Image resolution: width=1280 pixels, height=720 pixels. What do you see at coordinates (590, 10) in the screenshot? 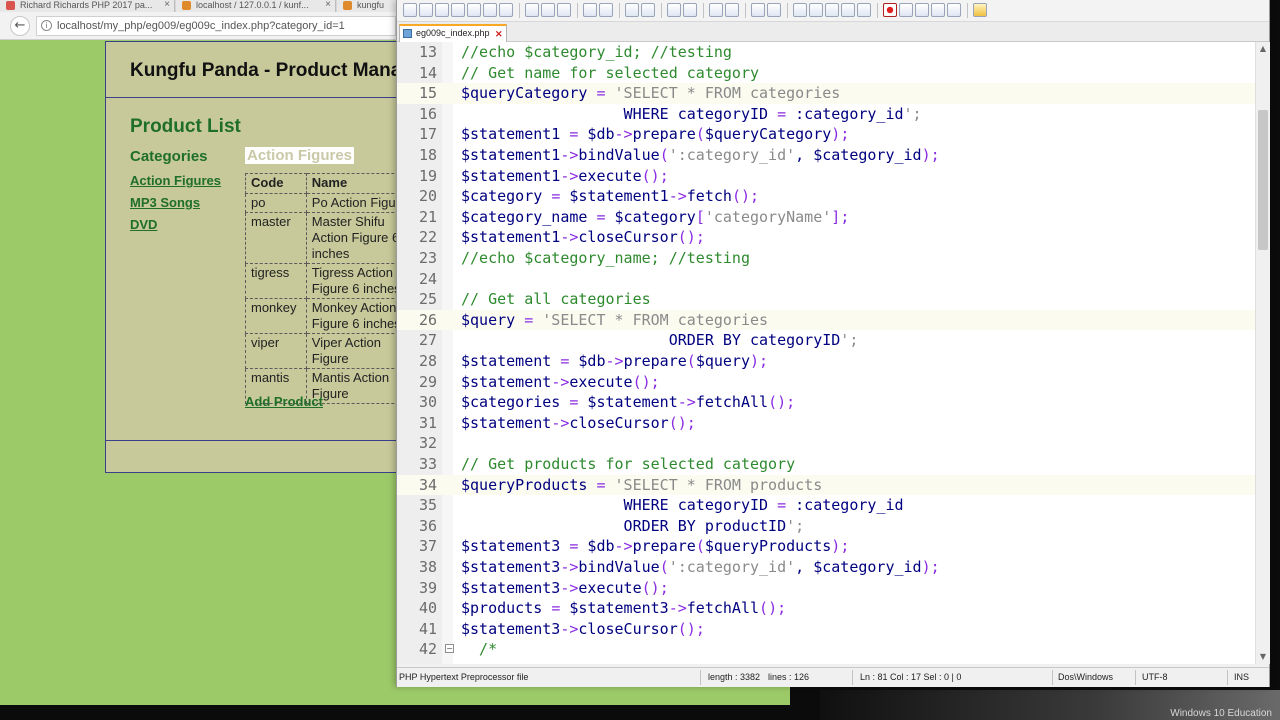
I see `undo-icon` at bounding box center [590, 10].